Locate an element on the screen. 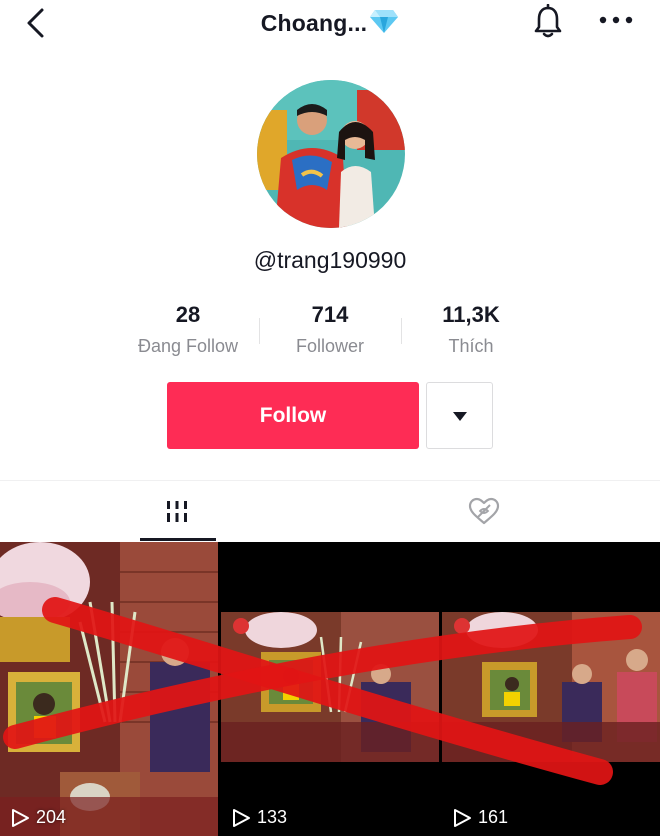 The height and width of the screenshot is (836, 660). grid-icon is located at coordinates (177, 511).